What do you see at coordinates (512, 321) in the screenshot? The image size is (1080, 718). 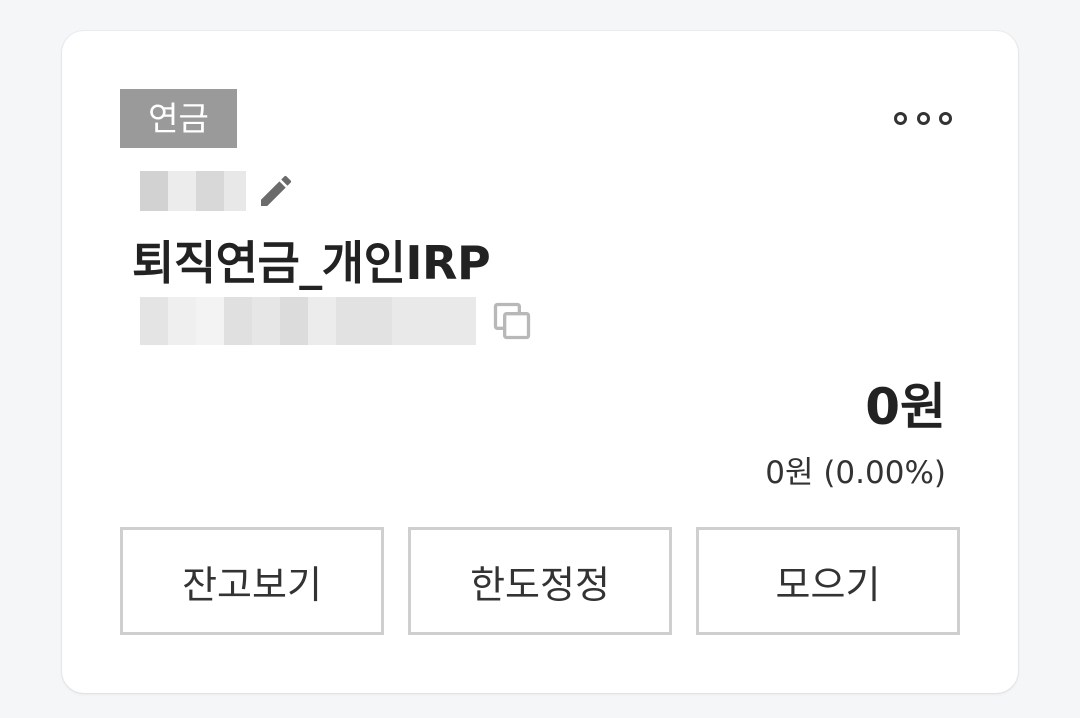 I see `copy-icon` at bounding box center [512, 321].